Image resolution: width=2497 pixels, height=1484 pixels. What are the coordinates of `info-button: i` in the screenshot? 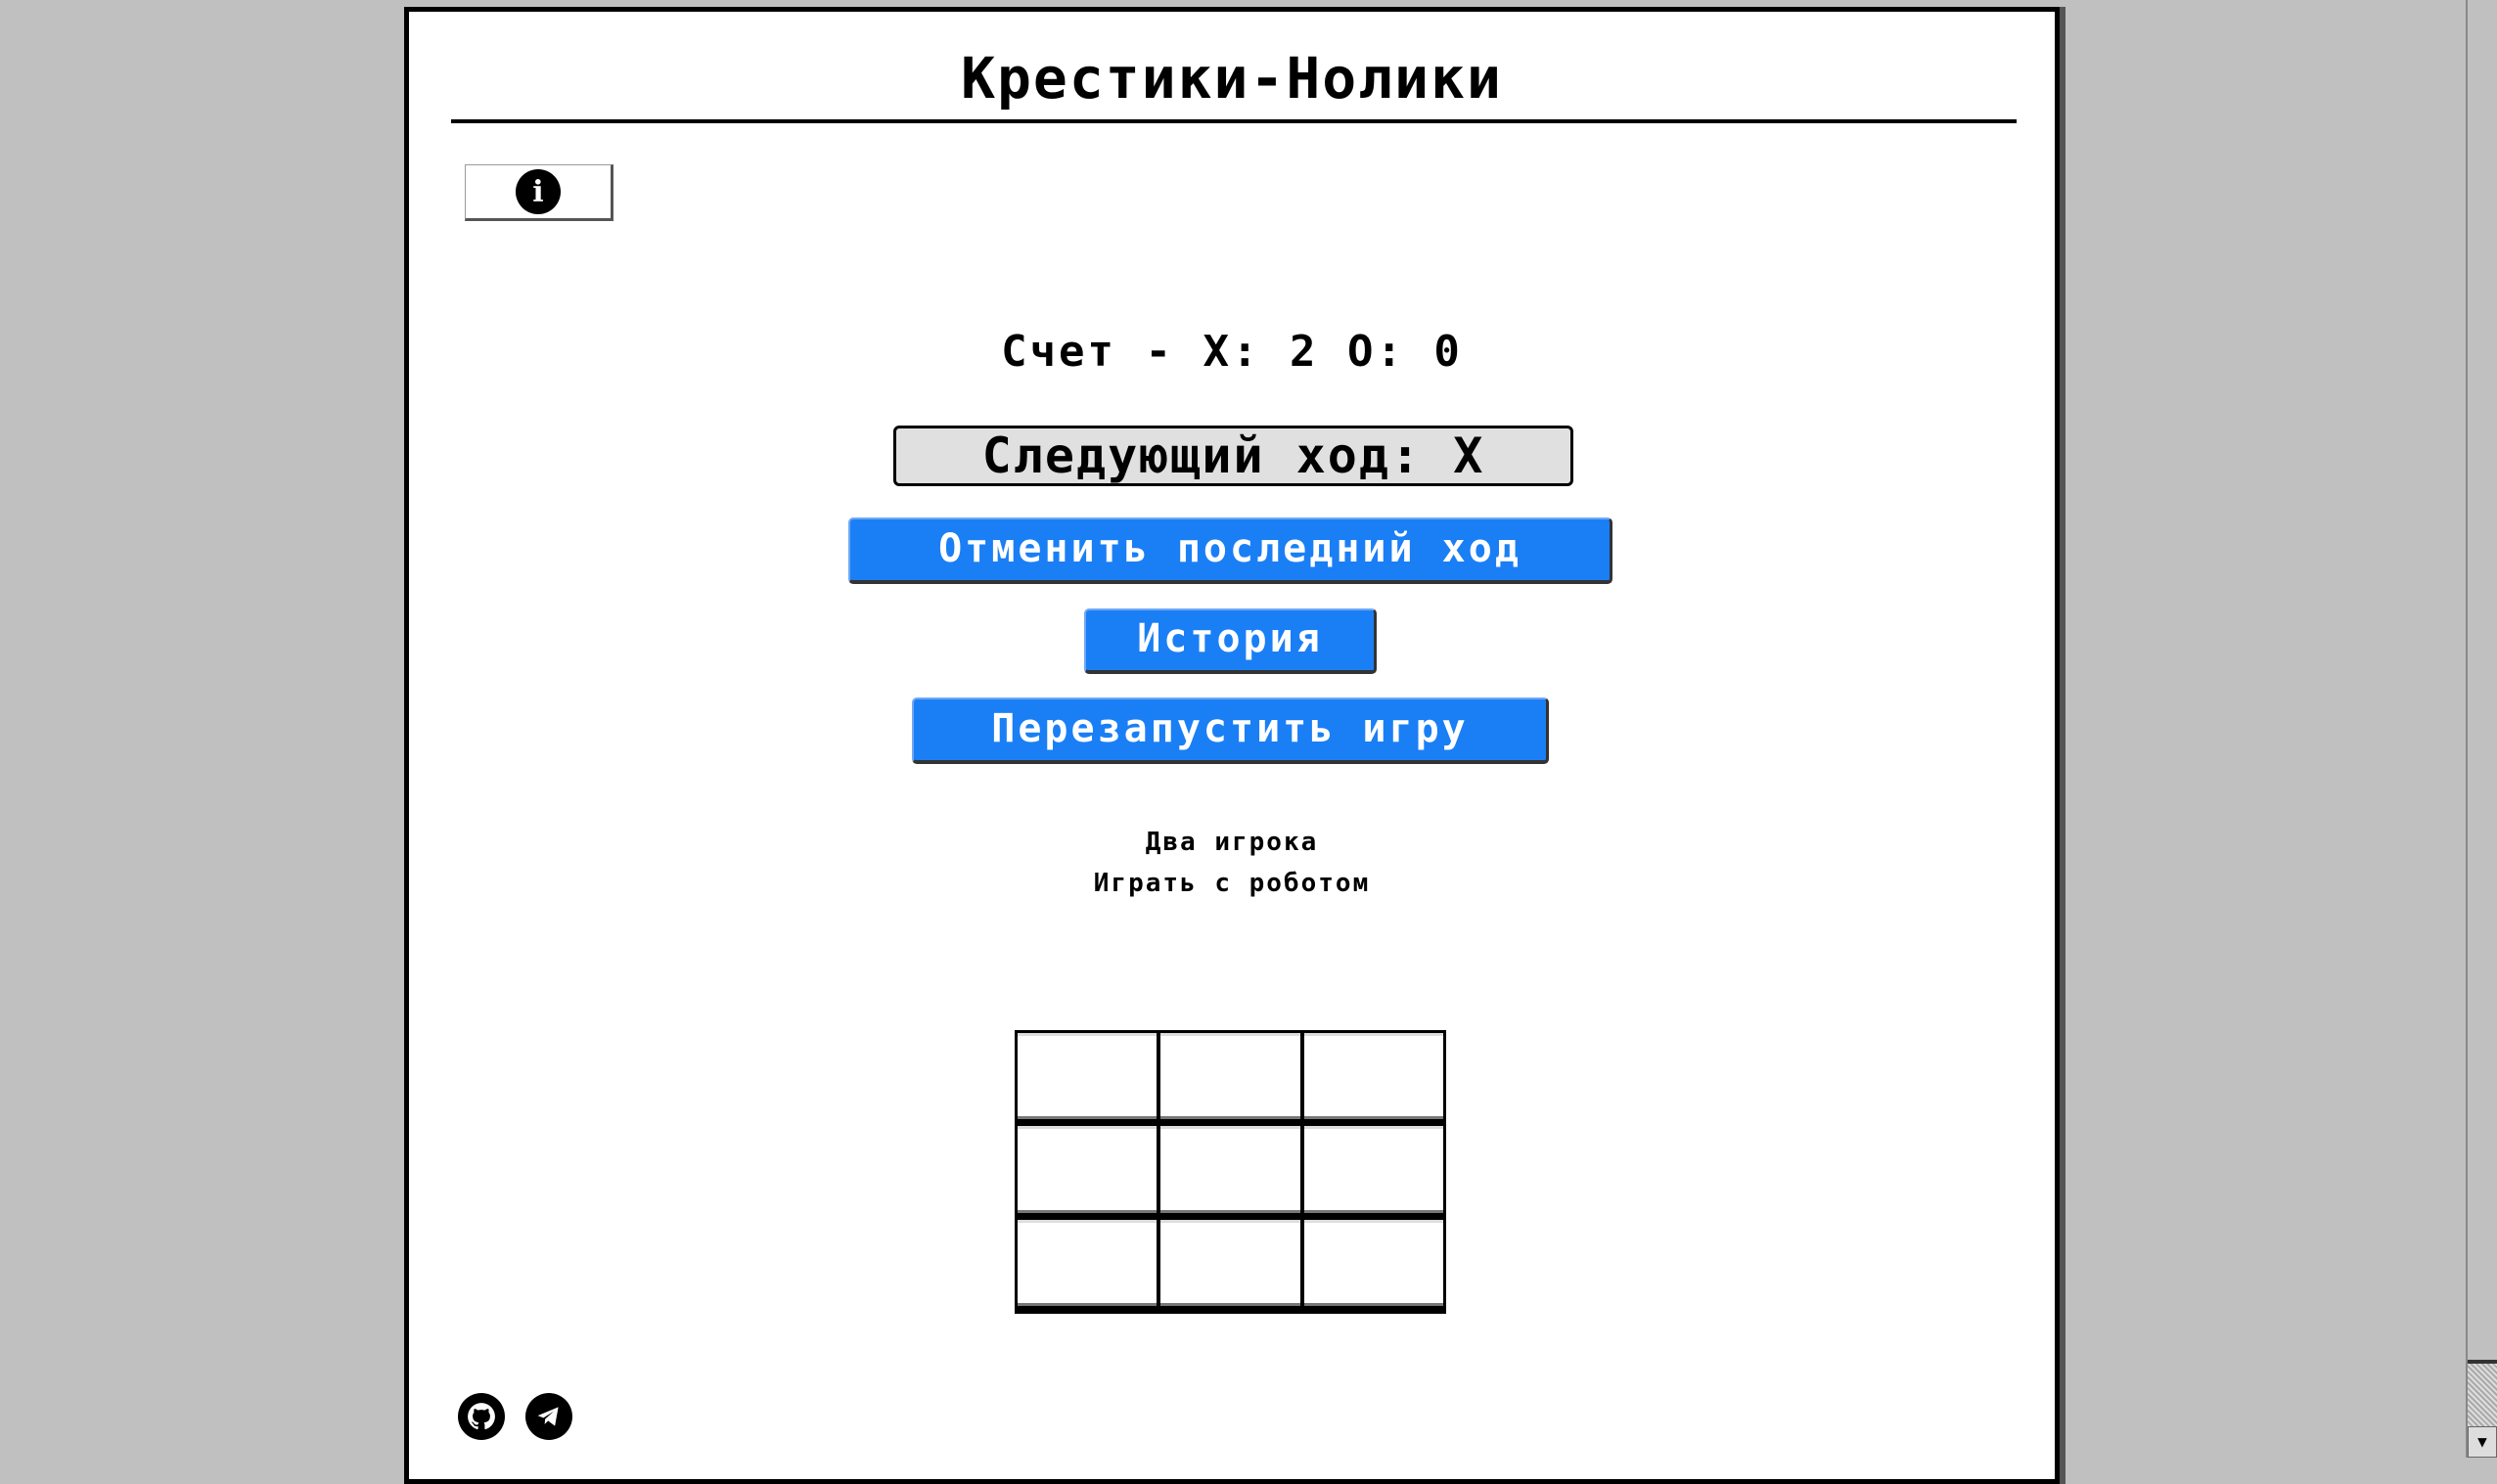 It's located at (539, 192).